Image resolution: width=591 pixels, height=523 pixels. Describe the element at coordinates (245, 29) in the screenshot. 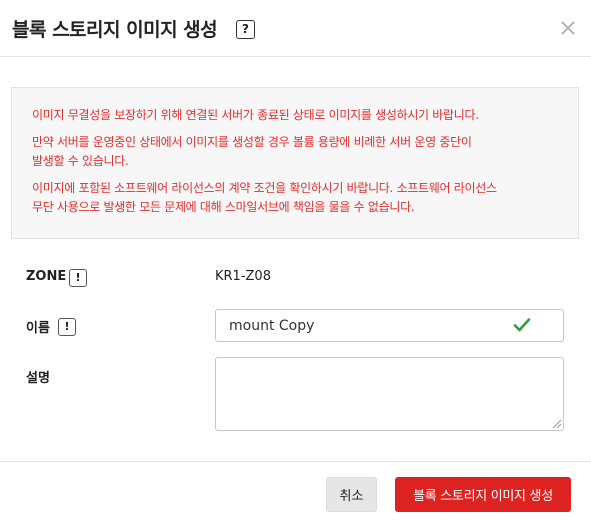

I see `help-icon: ?` at that location.